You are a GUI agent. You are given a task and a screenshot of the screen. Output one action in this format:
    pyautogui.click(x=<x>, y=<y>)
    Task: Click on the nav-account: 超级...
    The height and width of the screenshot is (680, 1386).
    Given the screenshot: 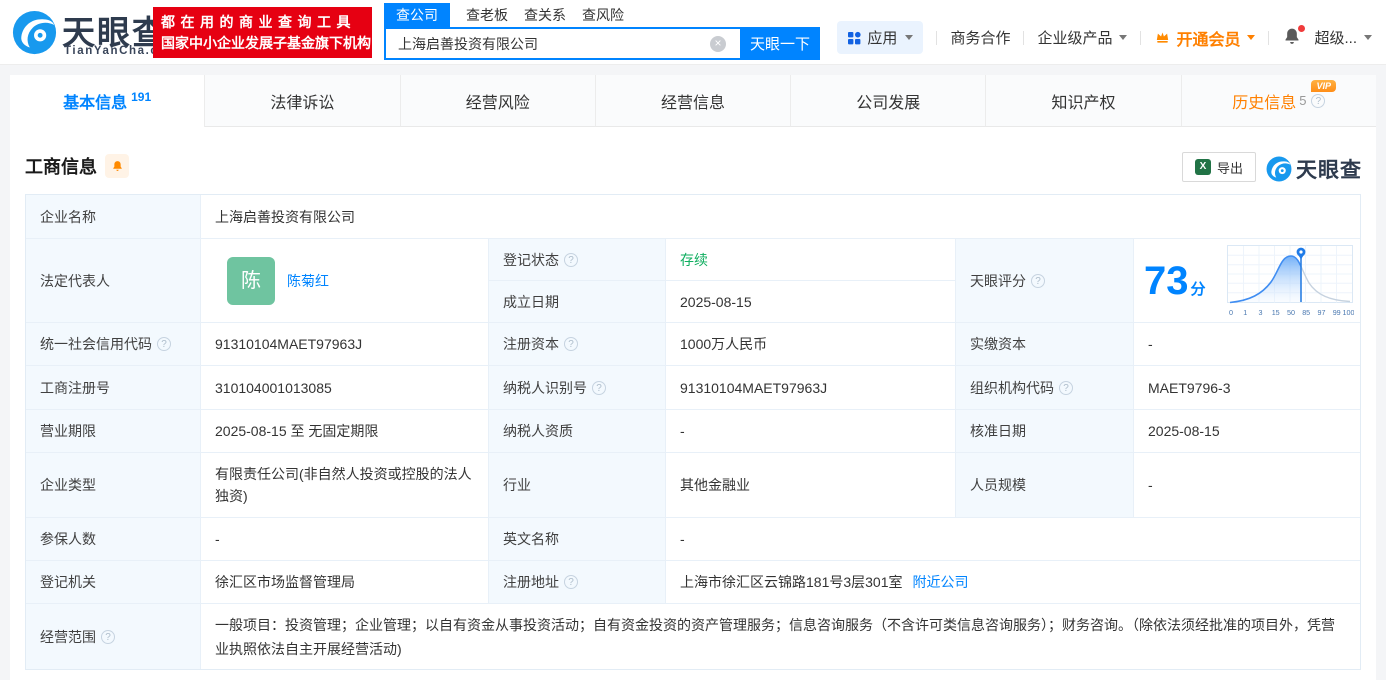 What is the action you would take?
    pyautogui.click(x=1343, y=37)
    